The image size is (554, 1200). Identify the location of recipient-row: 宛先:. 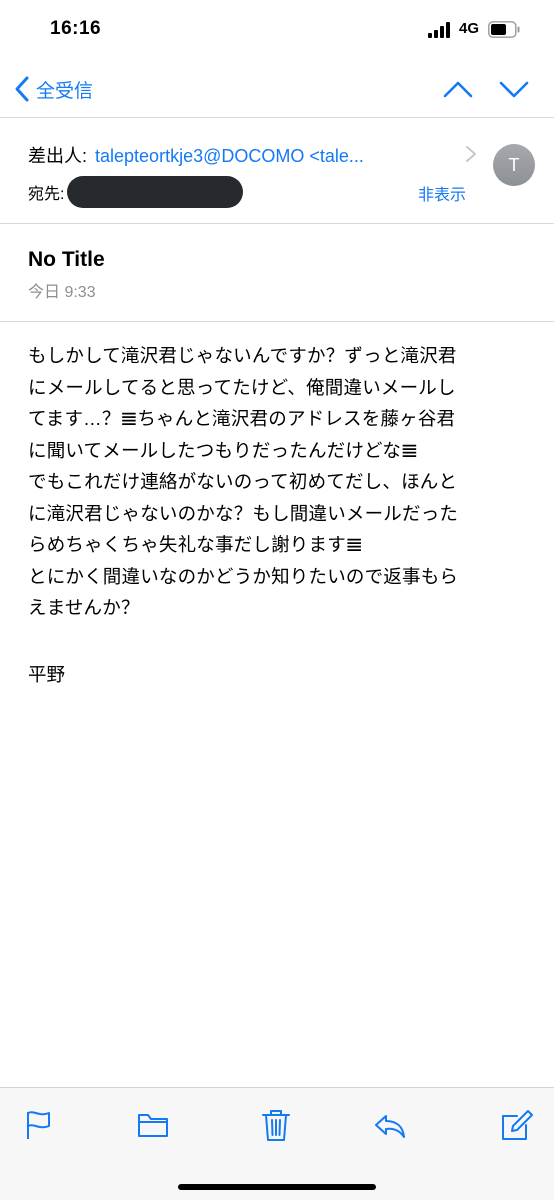
(136, 192).